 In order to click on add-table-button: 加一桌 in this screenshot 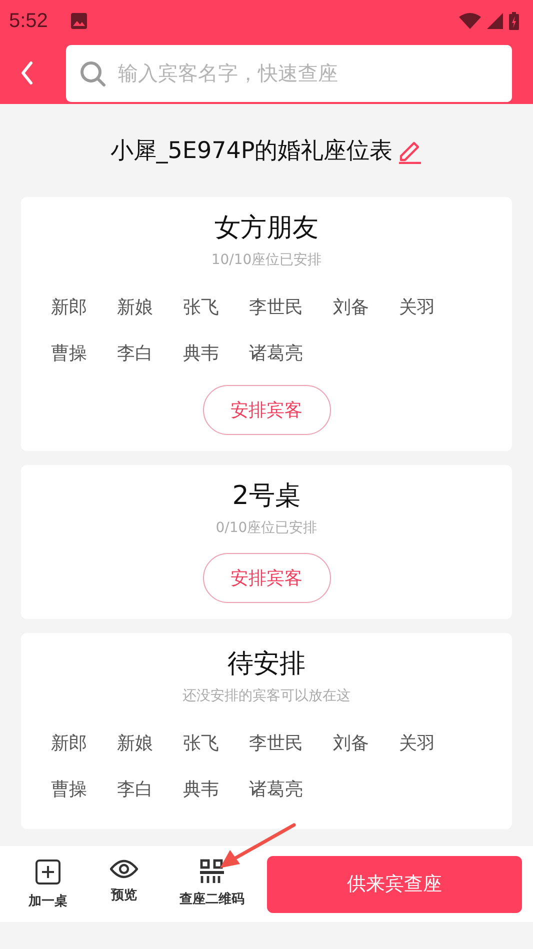, I will do `click(48, 884)`.